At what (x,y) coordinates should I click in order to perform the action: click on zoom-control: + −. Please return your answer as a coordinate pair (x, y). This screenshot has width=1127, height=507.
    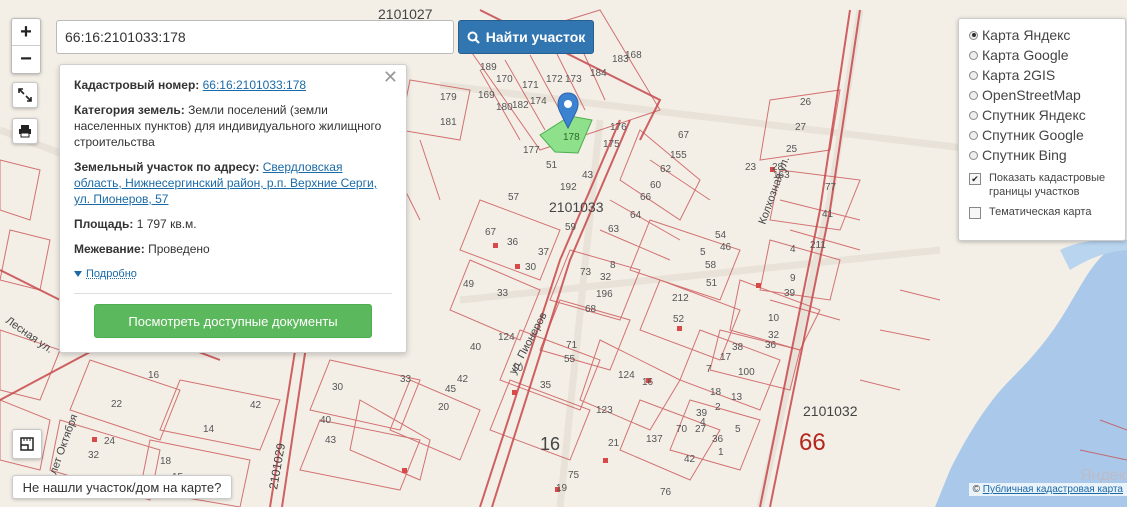
    Looking at the image, I should click on (26, 46).